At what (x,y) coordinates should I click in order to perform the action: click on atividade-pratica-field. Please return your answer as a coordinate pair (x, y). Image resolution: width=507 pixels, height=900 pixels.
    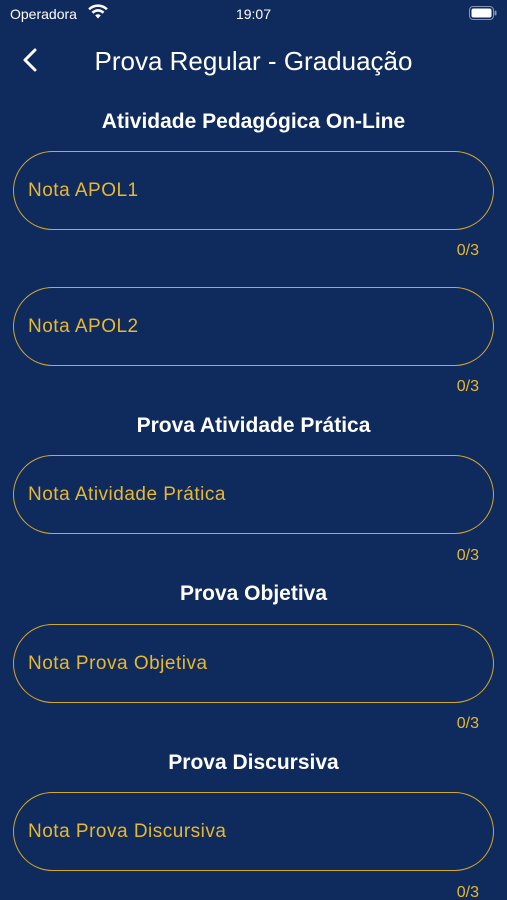
    Looking at the image, I should click on (253, 494).